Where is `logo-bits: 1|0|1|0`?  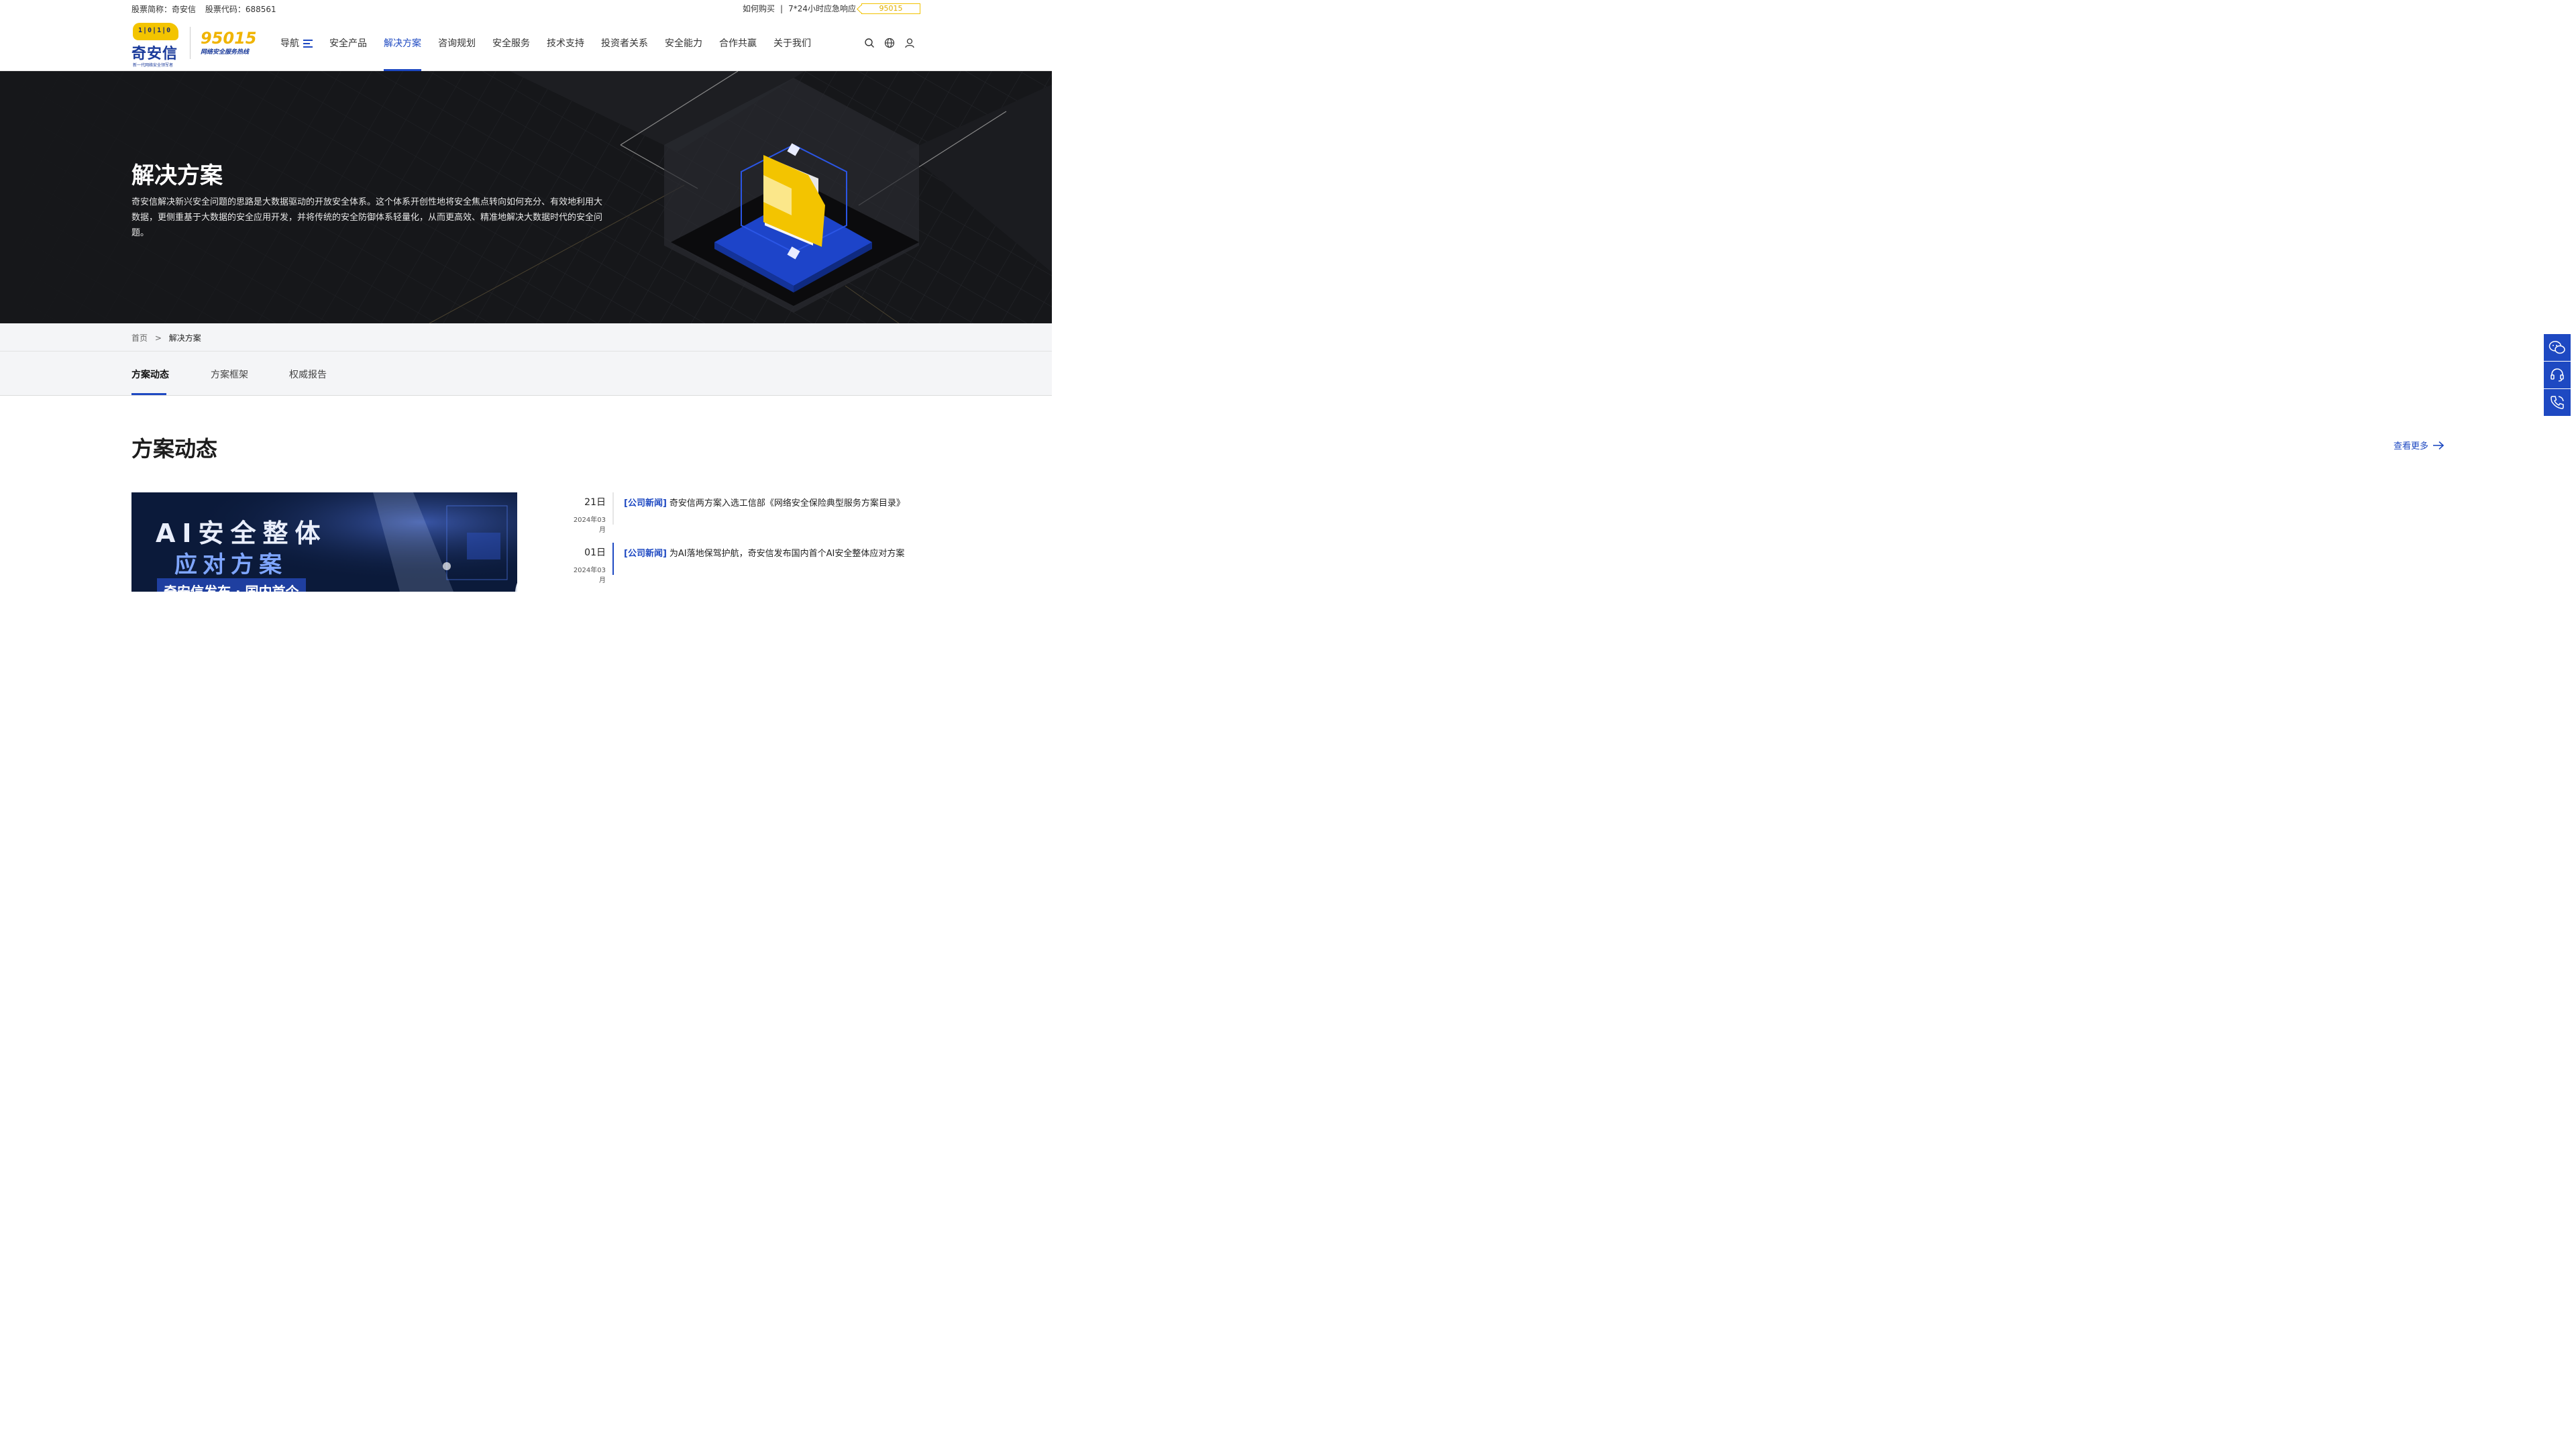 logo-bits: 1|0|1|0 is located at coordinates (155, 30).